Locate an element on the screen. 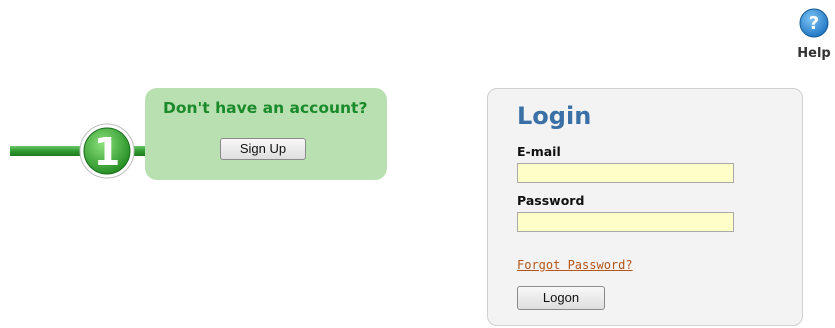  step-badge: 1 is located at coordinates (107, 151).